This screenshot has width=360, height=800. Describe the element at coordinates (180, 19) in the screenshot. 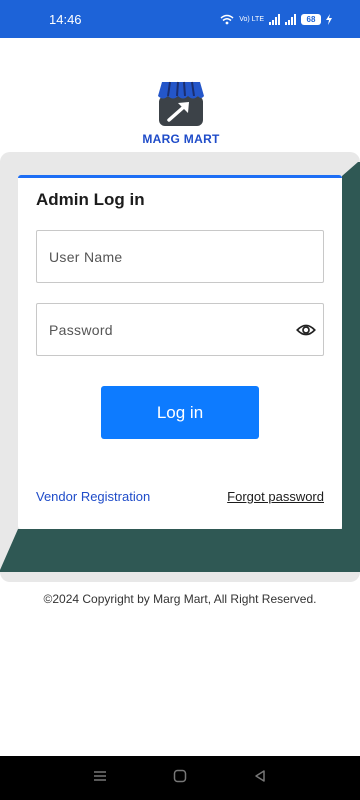

I see `status-bar: 14:46 Vo) LTE 68` at that location.